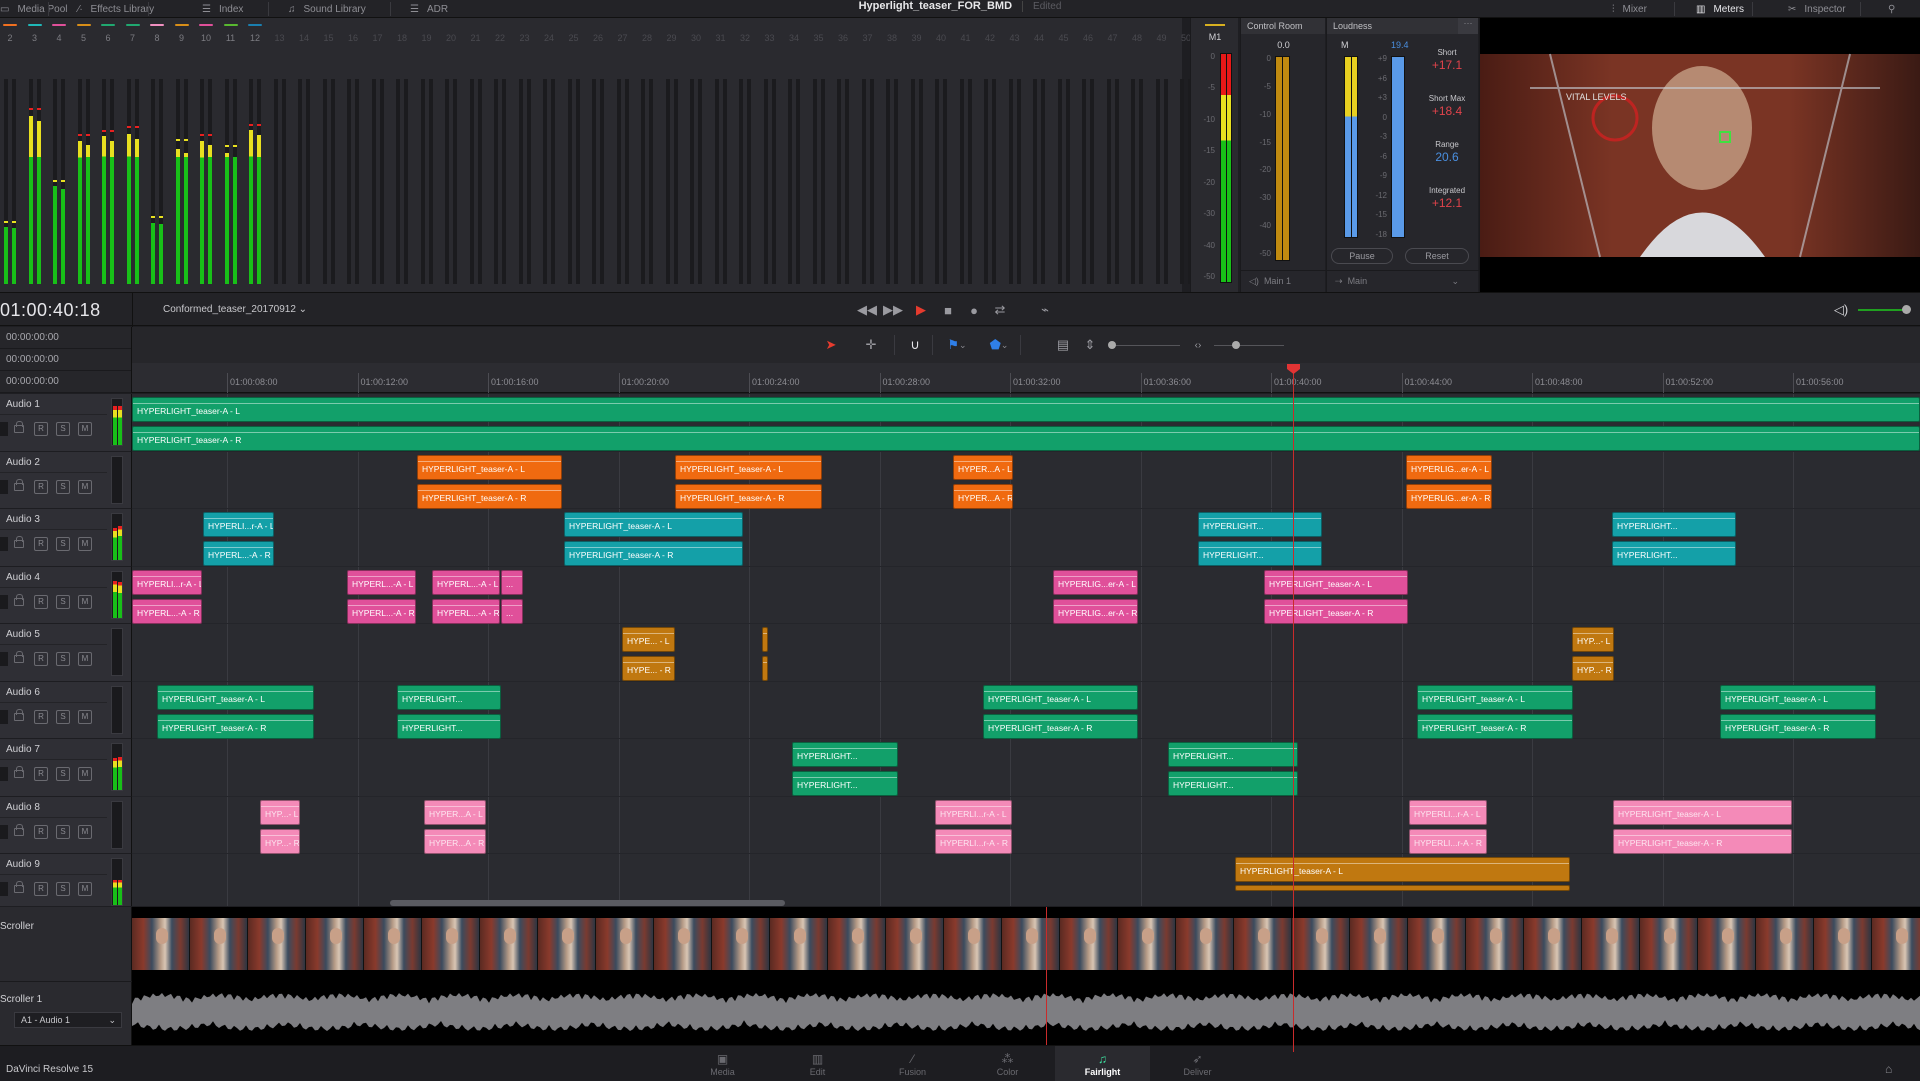 Image resolution: width=1920 pixels, height=1081 pixels. Describe the element at coordinates (1007, 1063) in the screenshot. I see `page-tab-color: ⁂ Color` at that location.